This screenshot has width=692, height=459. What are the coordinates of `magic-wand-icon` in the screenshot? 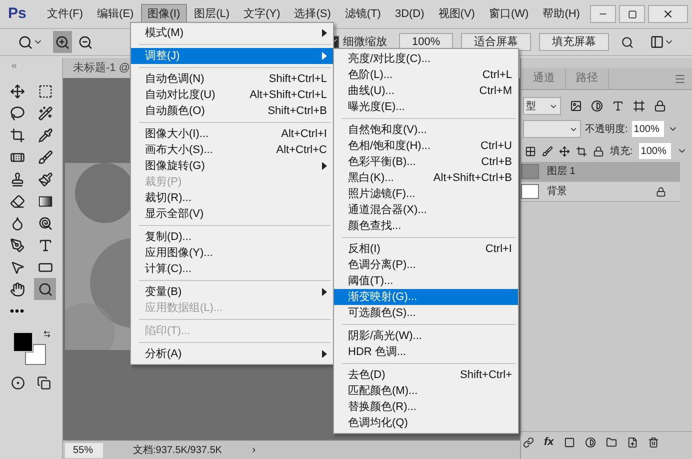 It's located at (45, 113).